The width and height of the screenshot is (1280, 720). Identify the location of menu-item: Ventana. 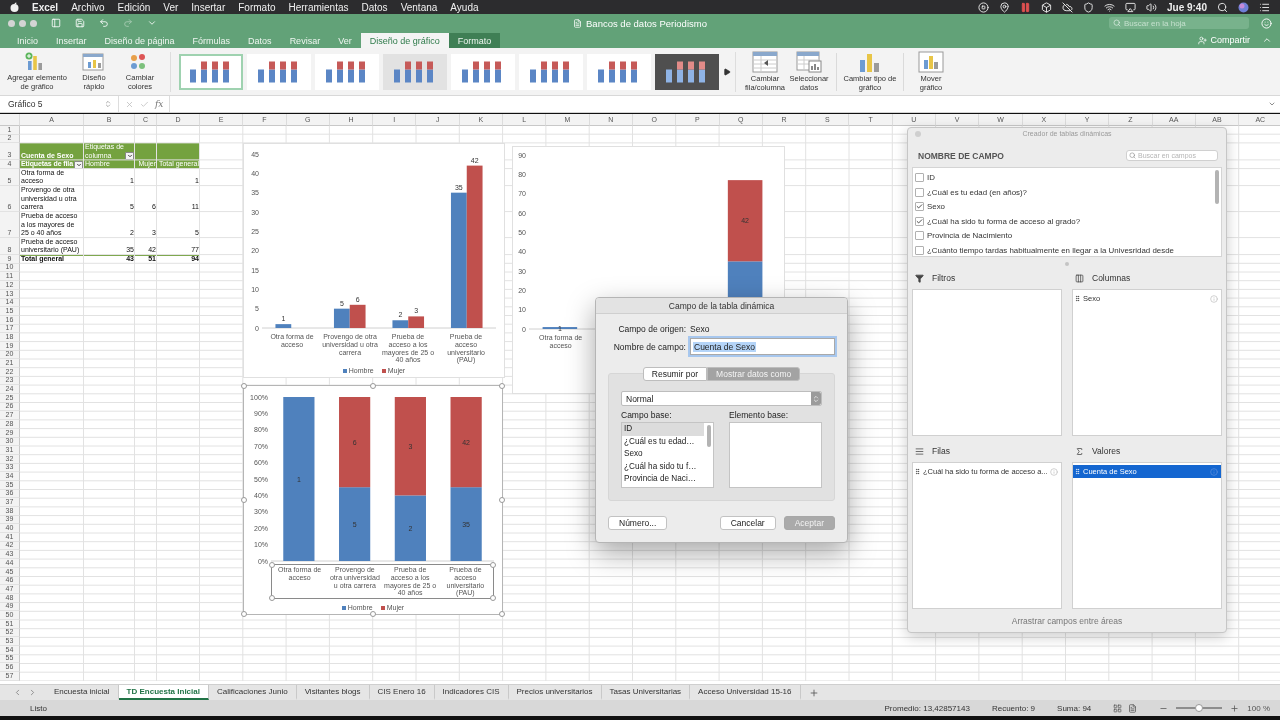
(419, 7).